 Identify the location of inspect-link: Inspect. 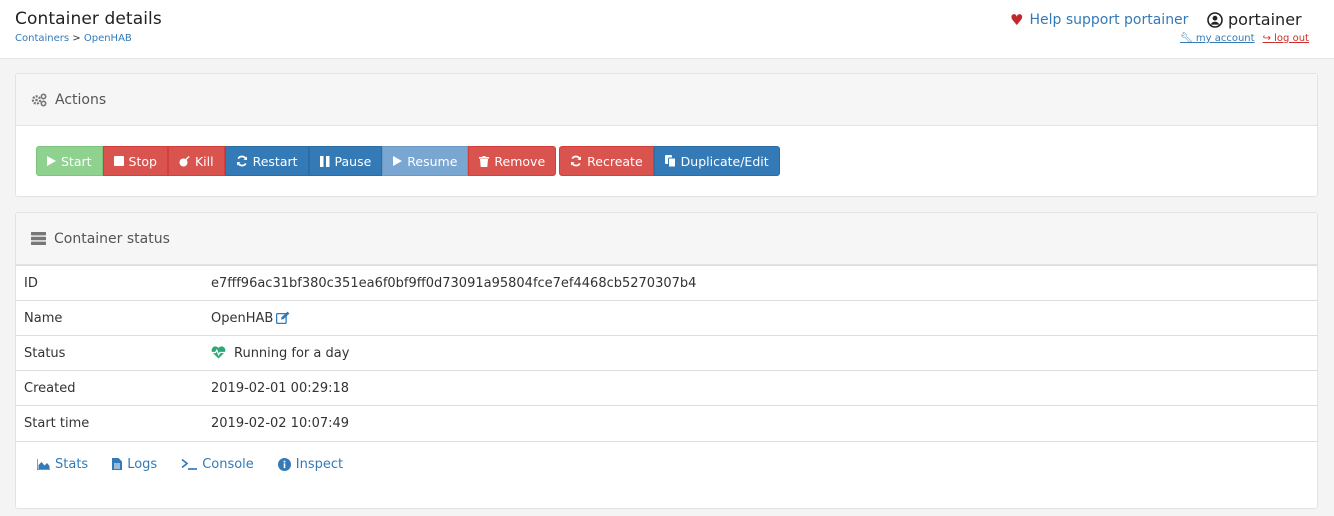
(310, 464).